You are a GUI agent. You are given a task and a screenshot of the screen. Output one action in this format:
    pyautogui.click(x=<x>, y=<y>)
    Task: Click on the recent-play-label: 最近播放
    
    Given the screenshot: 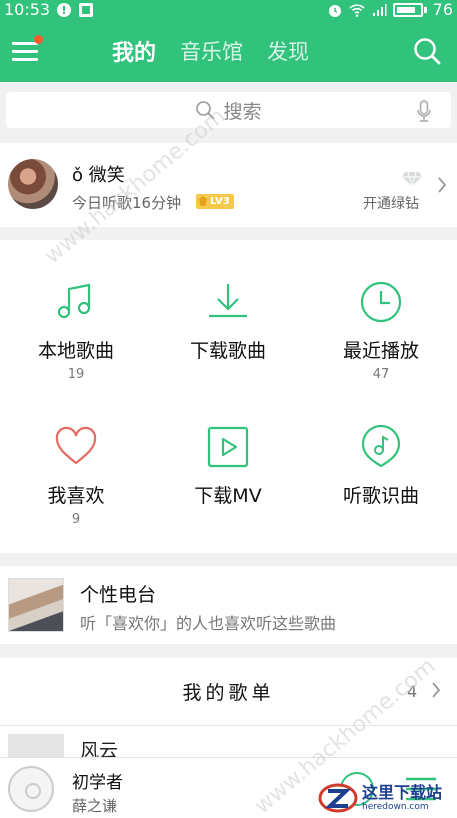 What is the action you would take?
    pyautogui.click(x=380, y=351)
    